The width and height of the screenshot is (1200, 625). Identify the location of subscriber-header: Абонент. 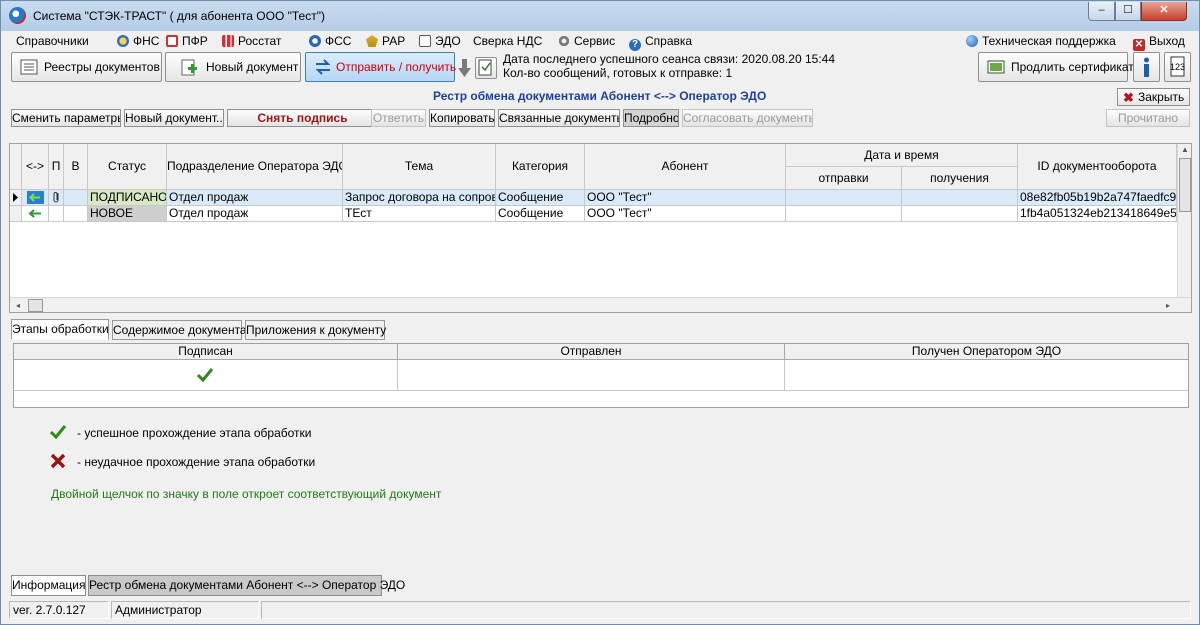
(685, 167).